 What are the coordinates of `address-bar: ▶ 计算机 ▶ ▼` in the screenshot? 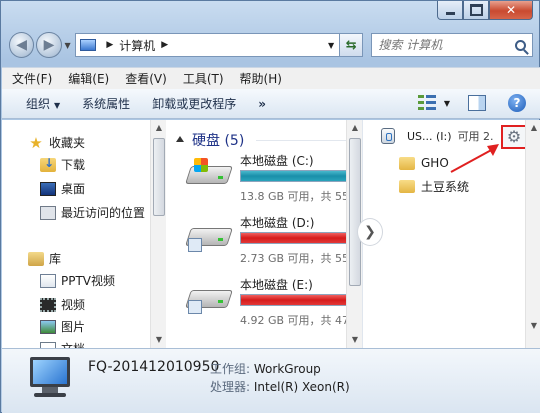 It's located at (208, 45).